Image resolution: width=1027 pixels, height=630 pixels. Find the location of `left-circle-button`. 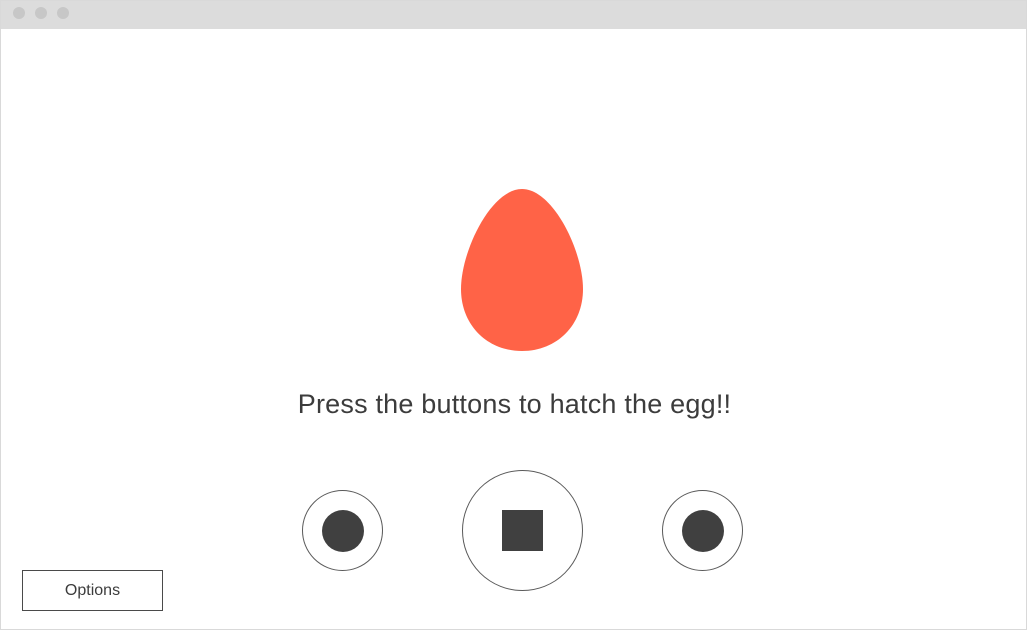

left-circle-button is located at coordinates (342, 530).